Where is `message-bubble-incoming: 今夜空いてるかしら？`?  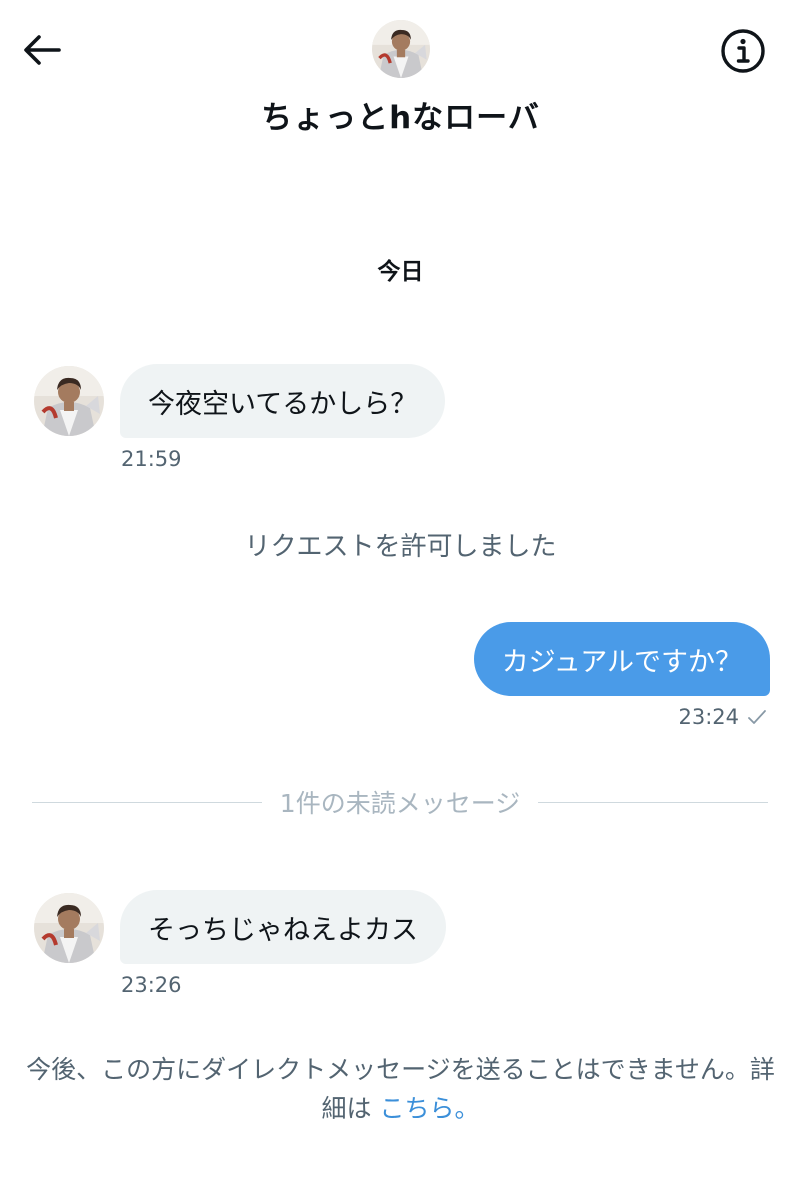 message-bubble-incoming: 今夜空いてるかしら？ is located at coordinates (283, 401).